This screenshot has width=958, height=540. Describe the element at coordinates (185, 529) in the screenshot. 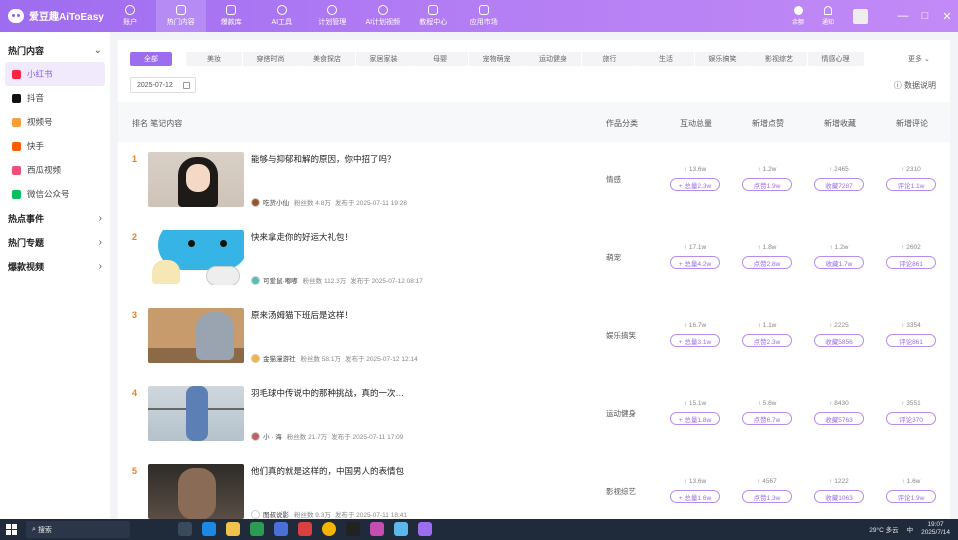

I see `task-view-icon` at that location.